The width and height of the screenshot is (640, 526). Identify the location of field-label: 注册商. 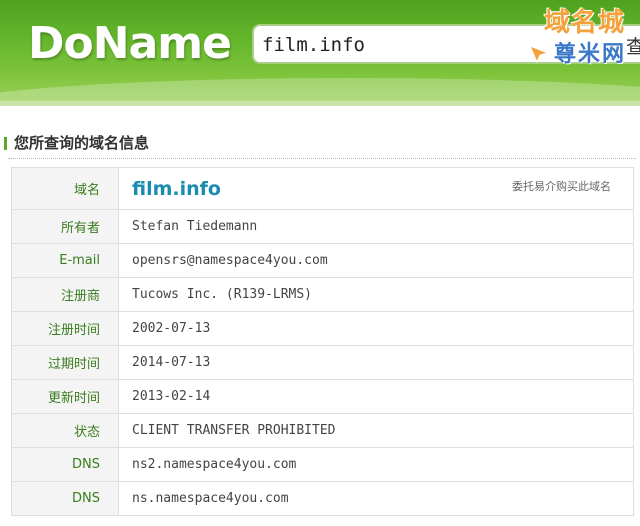
(65, 294).